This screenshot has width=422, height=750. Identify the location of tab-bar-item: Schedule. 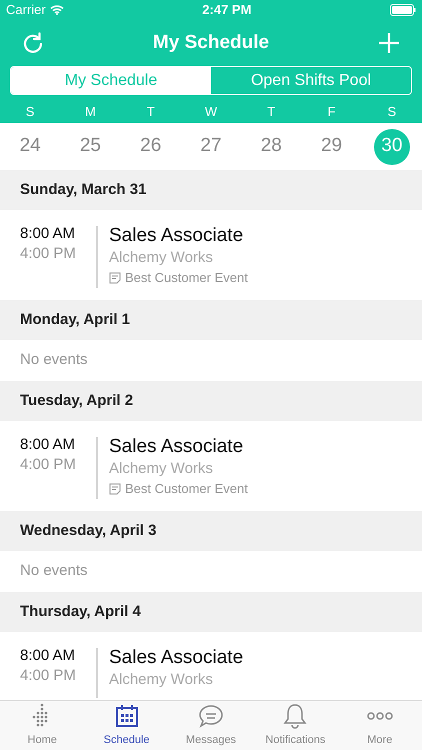
(126, 725).